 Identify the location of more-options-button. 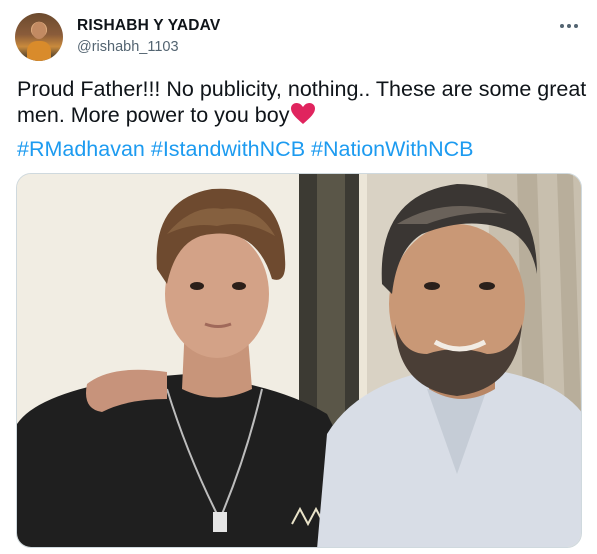
(569, 26).